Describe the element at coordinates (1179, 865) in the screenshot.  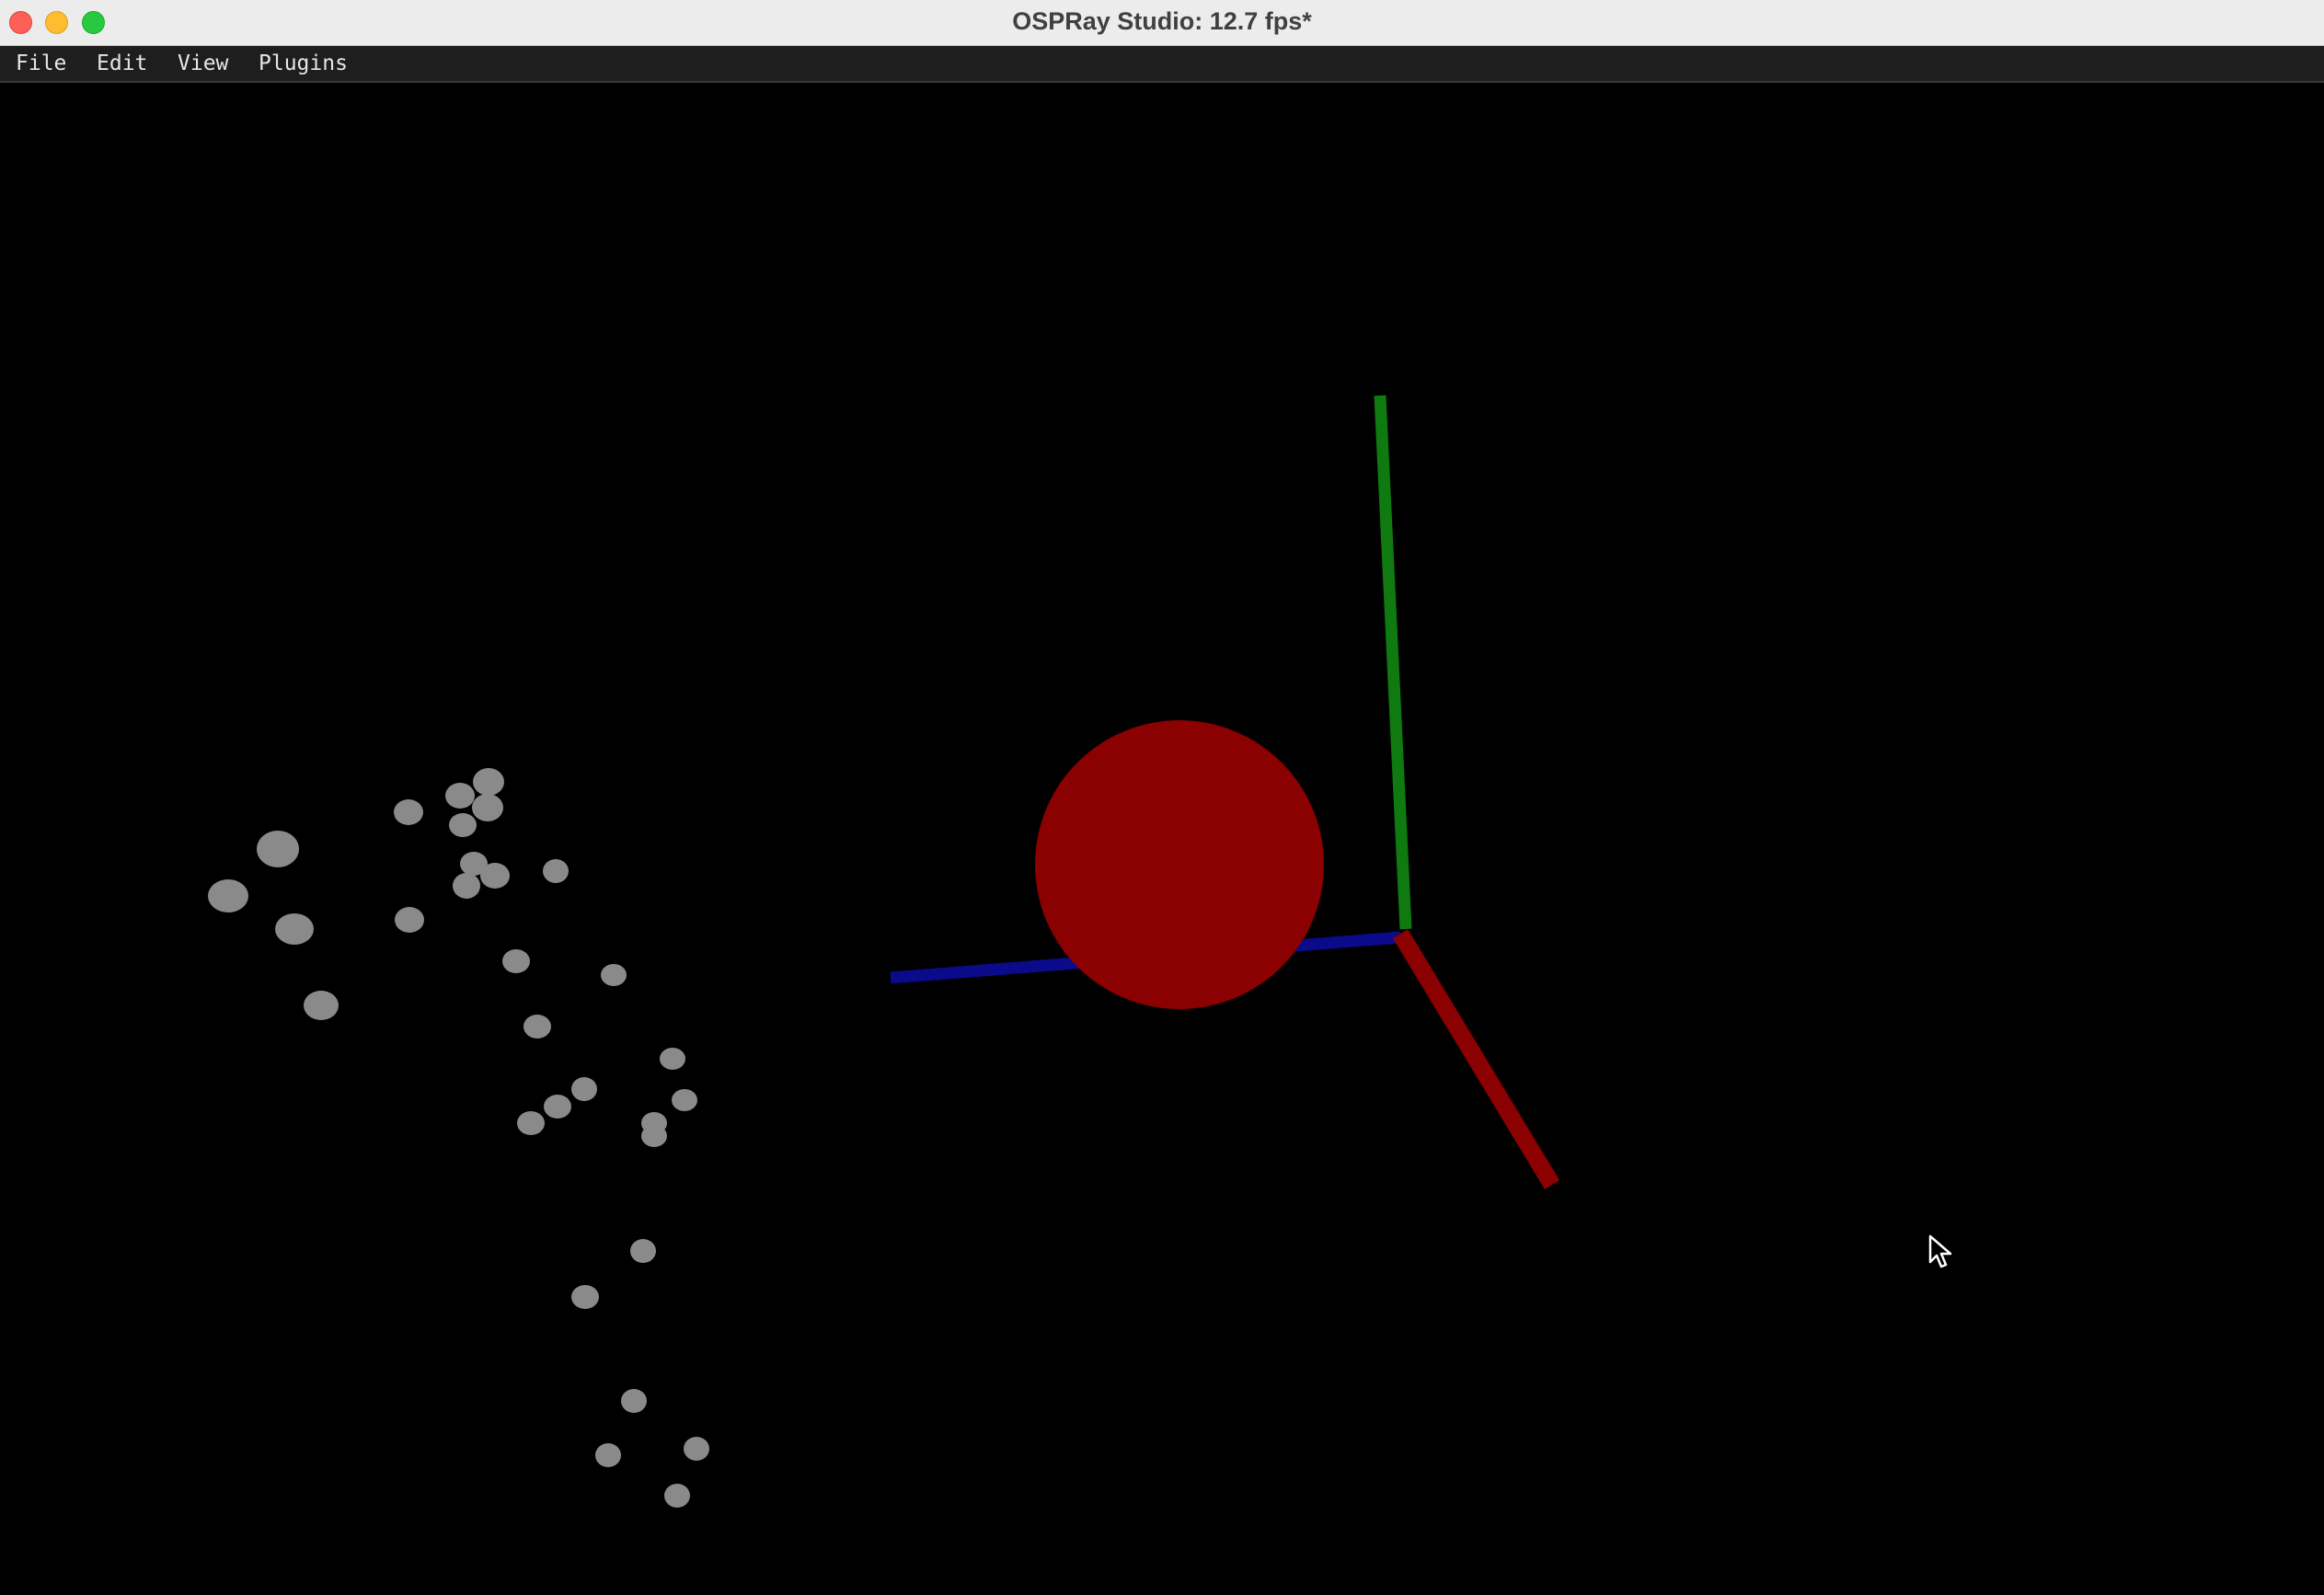
I see `red-sphere` at that location.